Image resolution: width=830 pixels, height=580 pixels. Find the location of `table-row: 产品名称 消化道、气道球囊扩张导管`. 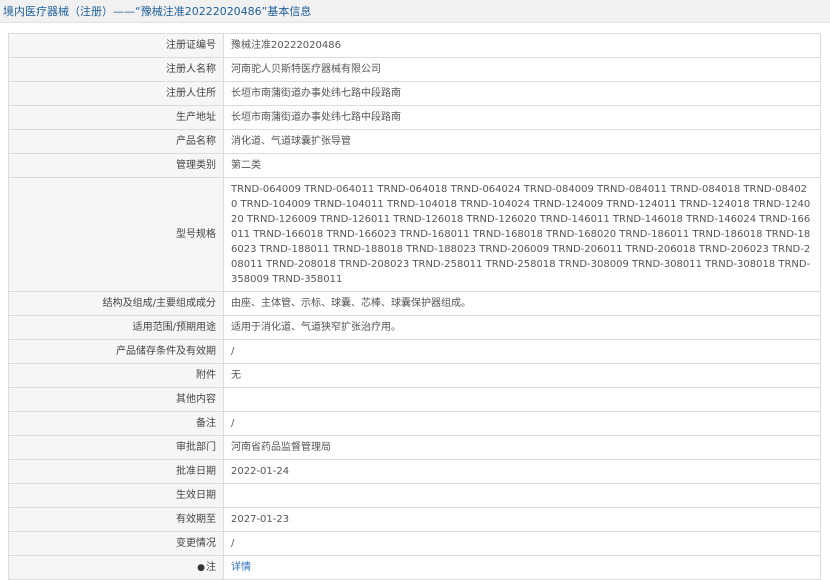

table-row: 产品名称 消化道、气道球囊扩张导管 is located at coordinates (414, 141).